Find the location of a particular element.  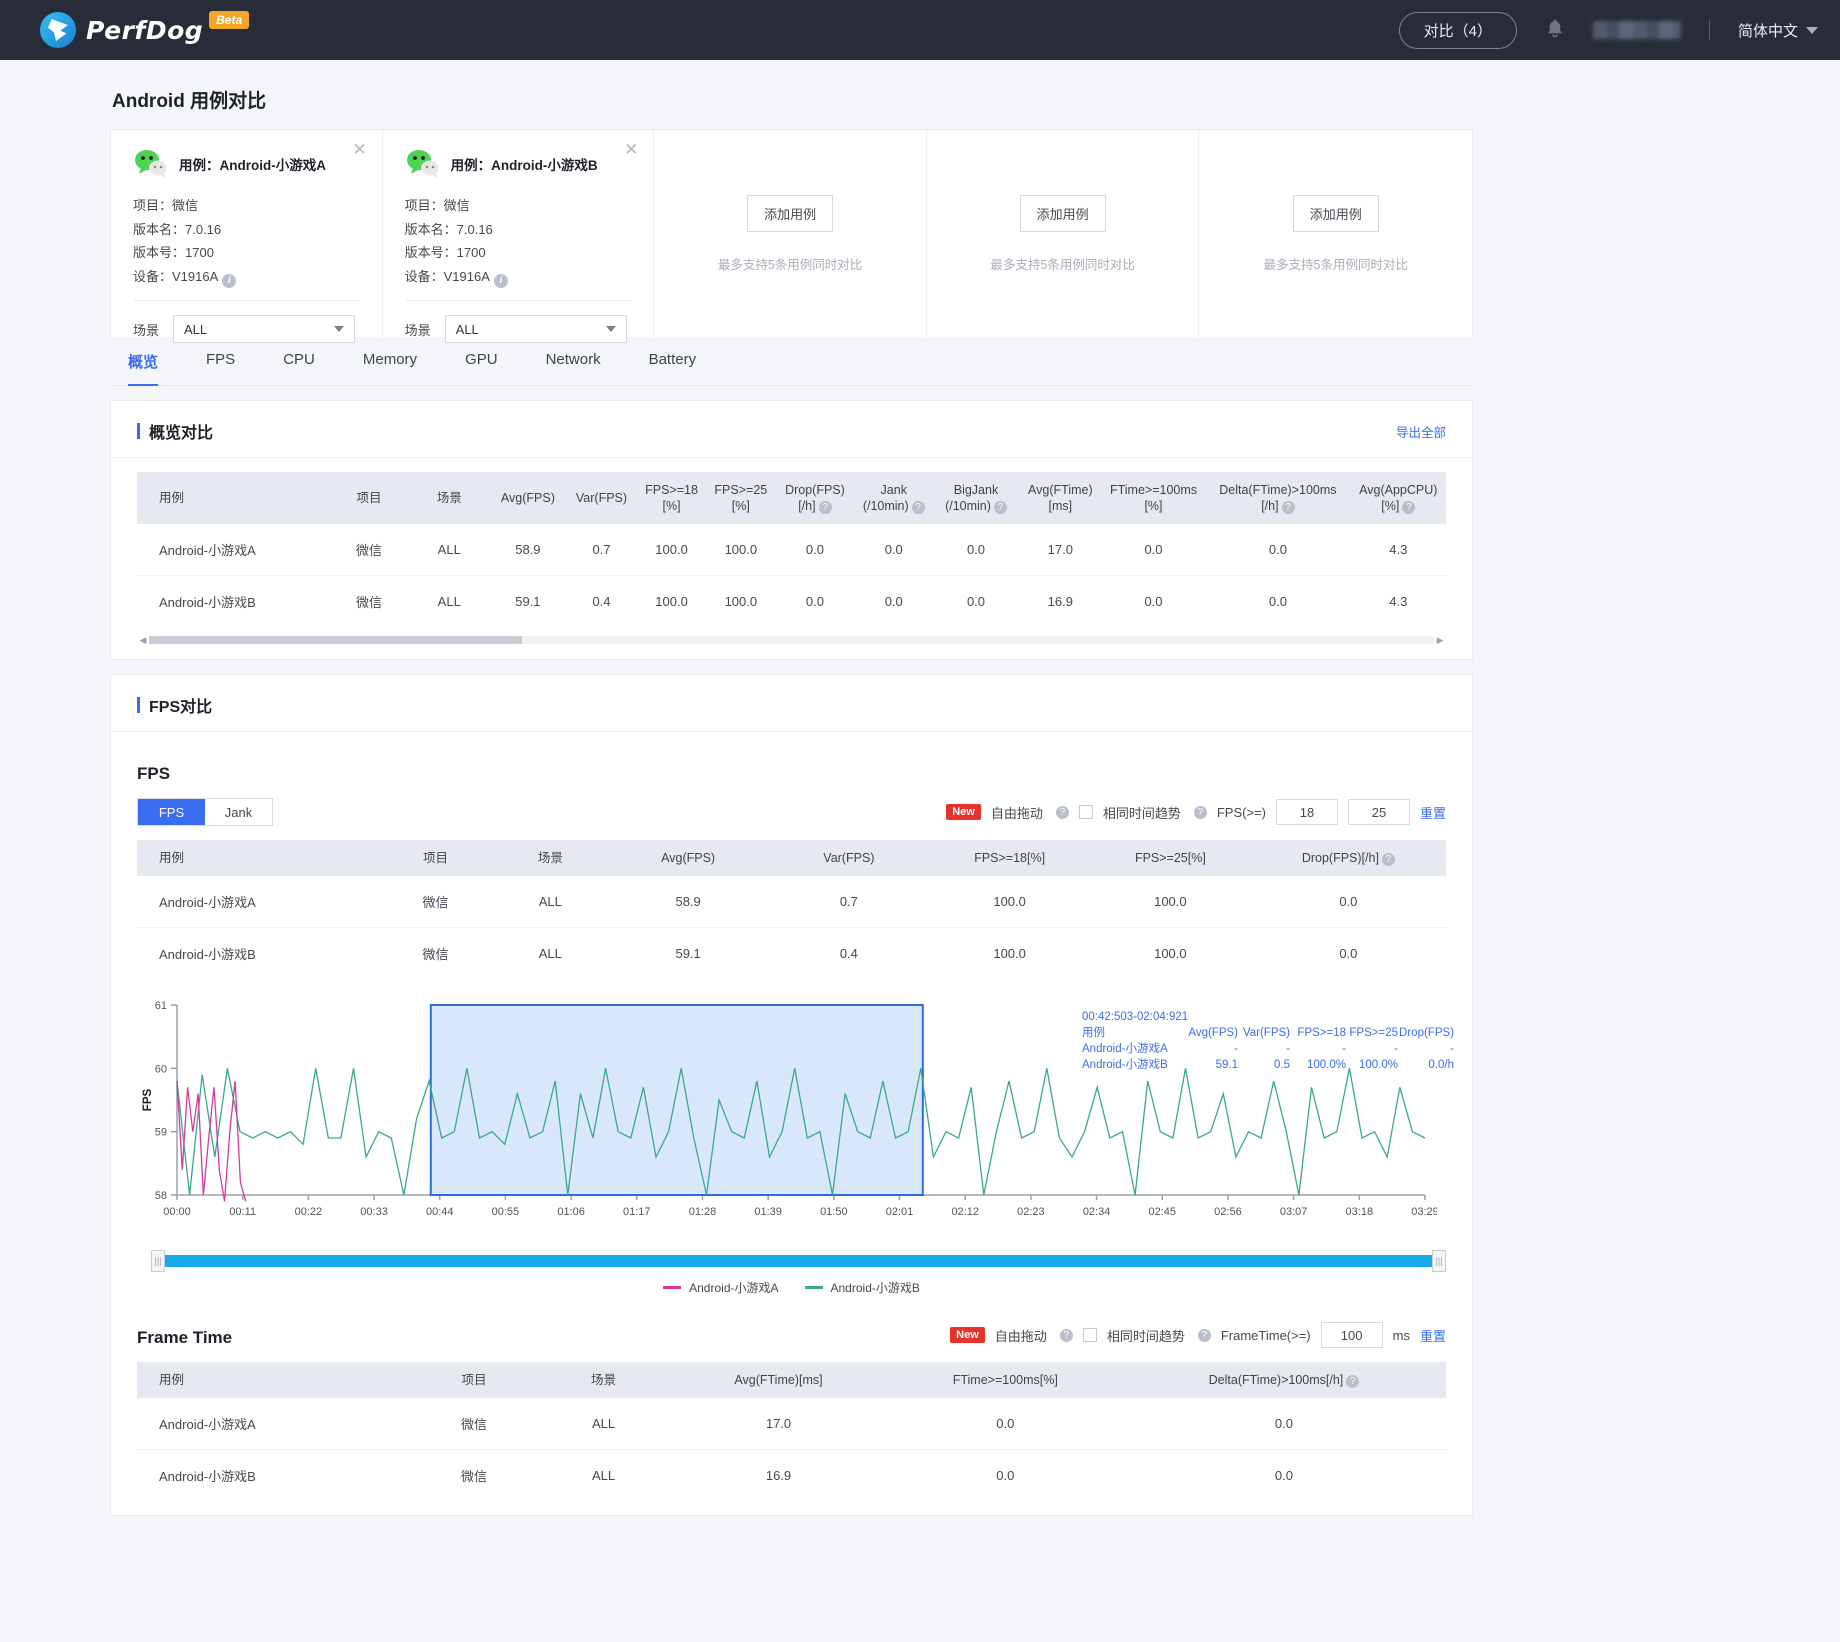

svg-text: 01:39 is located at coordinates (768, 1212).